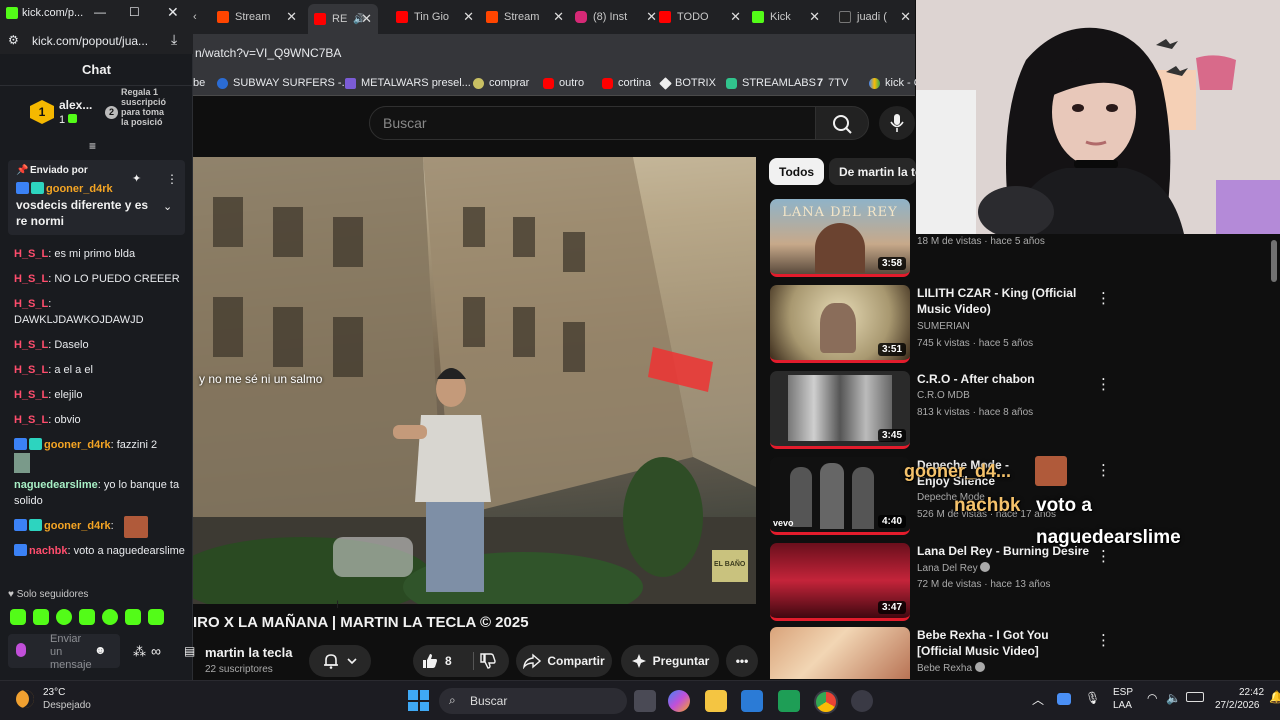 Image resolution: width=1280 pixels, height=720 pixels. Describe the element at coordinates (1123, 692) in the screenshot. I see `keyboard-language: ESP` at that location.